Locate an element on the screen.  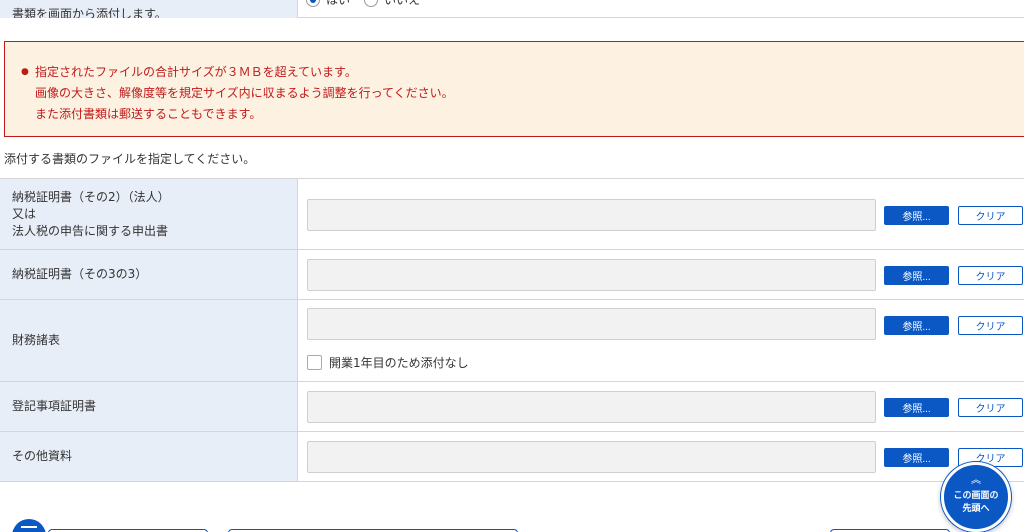
file-row-other-documents: その他資料 参照... クリア is located at coordinates (512, 457).